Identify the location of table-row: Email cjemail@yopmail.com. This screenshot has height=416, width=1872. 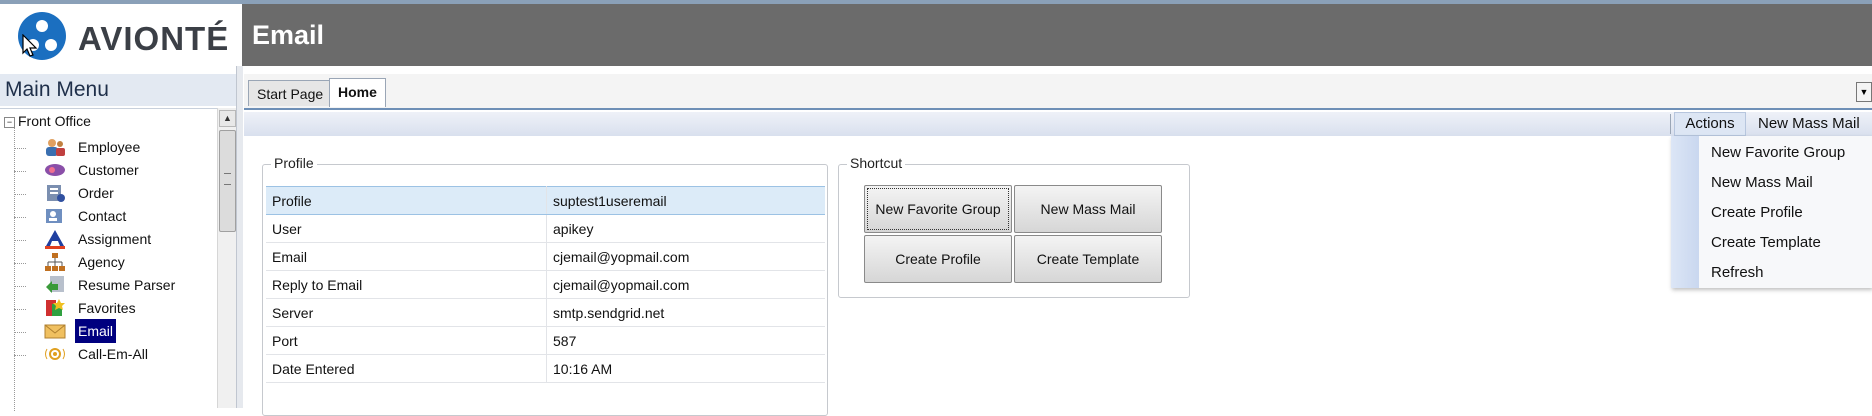
(545, 256).